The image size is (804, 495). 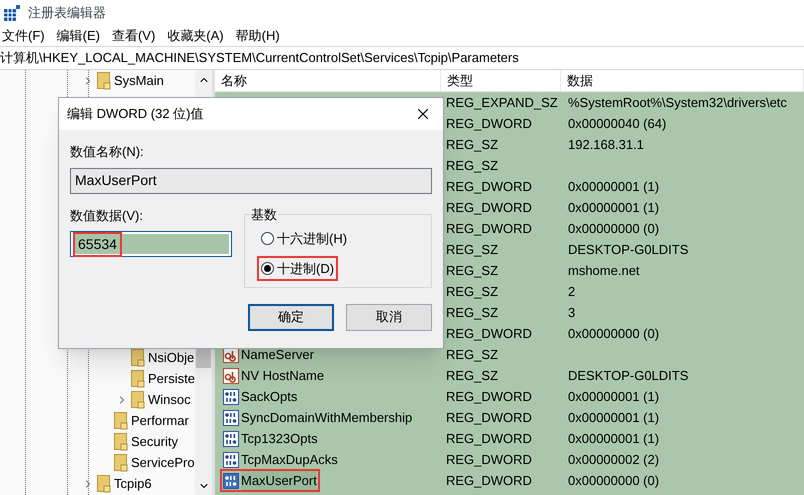 What do you see at coordinates (67, 13) in the screenshot?
I see `window-title: 注册表编辑器` at bounding box center [67, 13].